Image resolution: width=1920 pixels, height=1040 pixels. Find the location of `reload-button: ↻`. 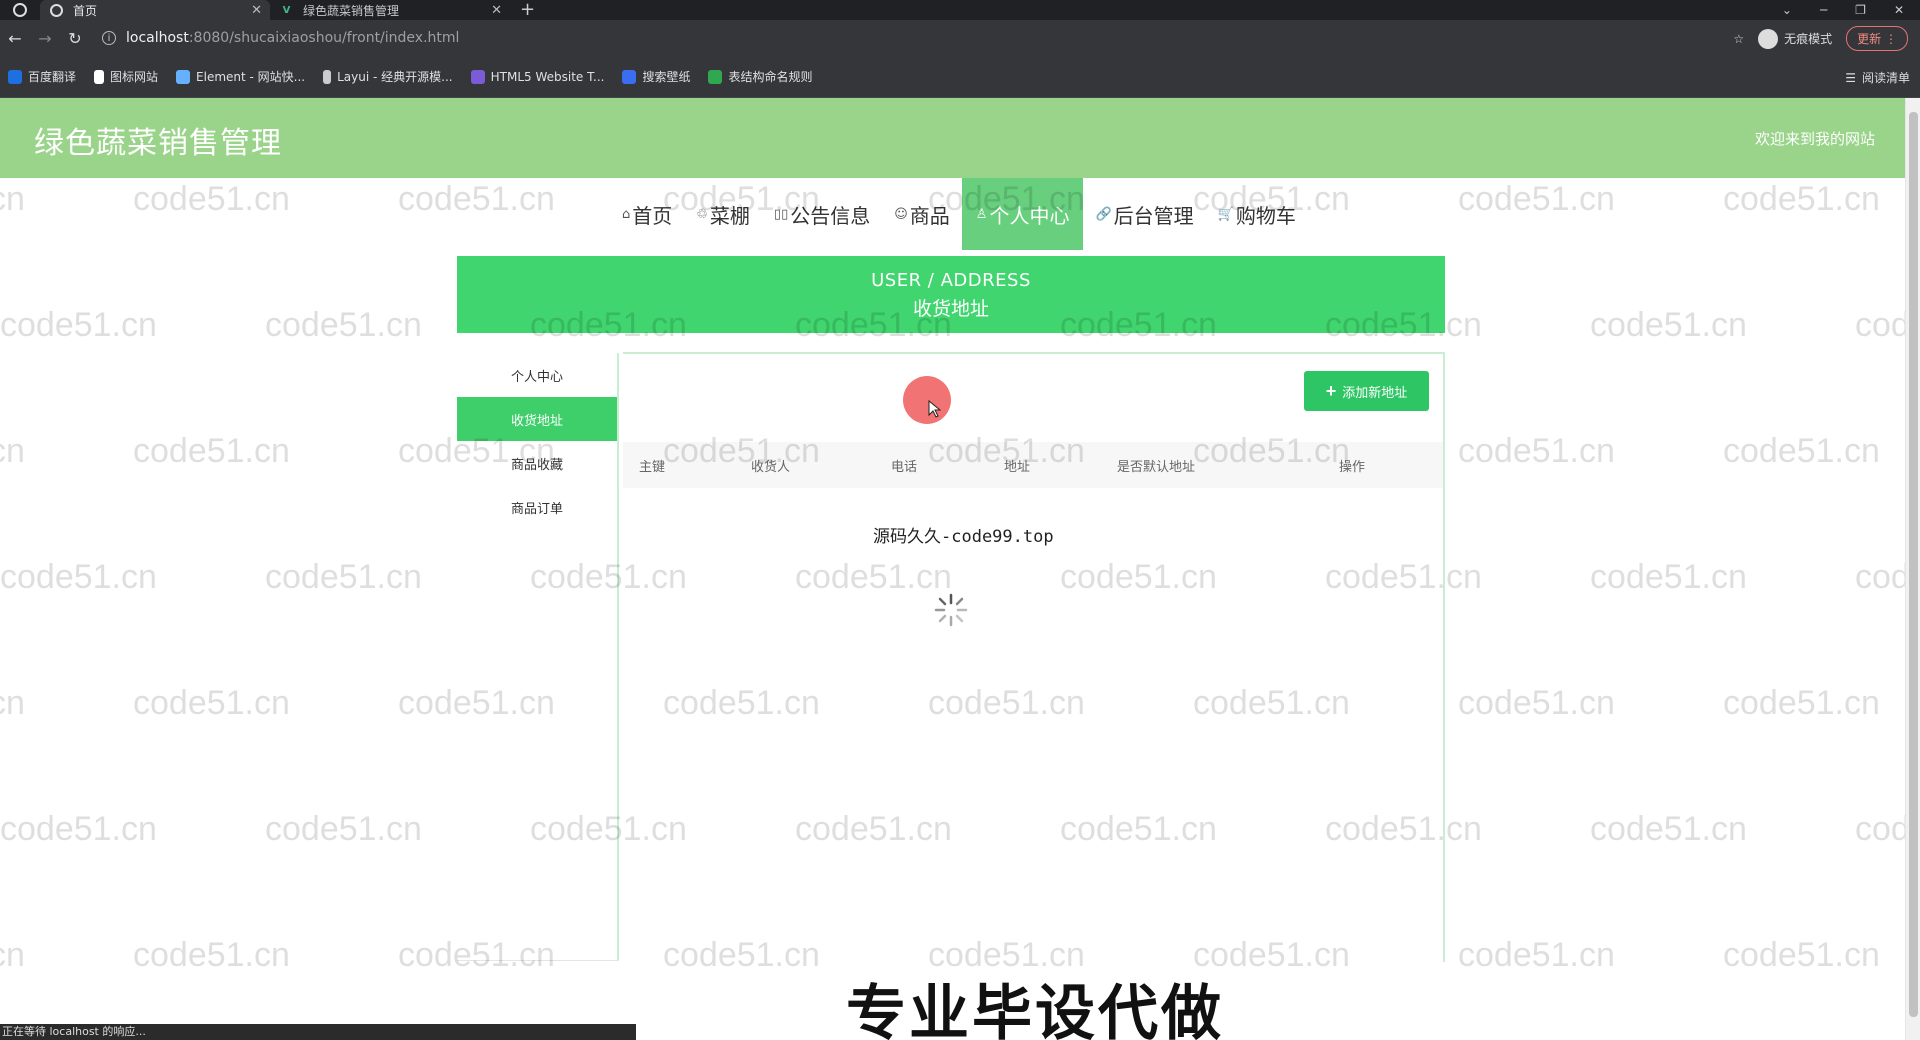

reload-button: ↻ is located at coordinates (75, 38).